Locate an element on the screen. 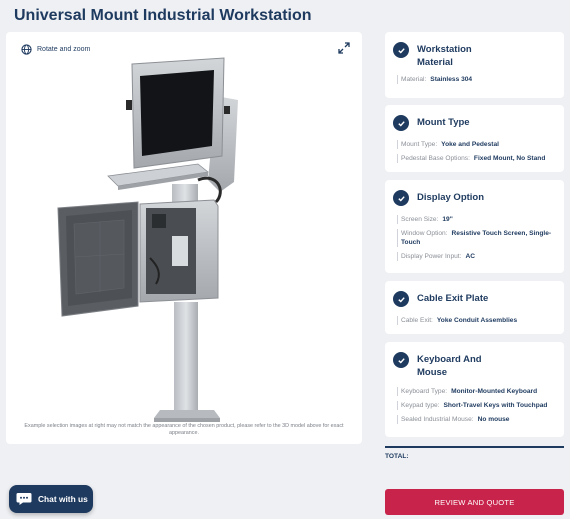 The height and width of the screenshot is (519, 570). option-row-power-input: Display Power Input: AC is located at coordinates (476, 256).